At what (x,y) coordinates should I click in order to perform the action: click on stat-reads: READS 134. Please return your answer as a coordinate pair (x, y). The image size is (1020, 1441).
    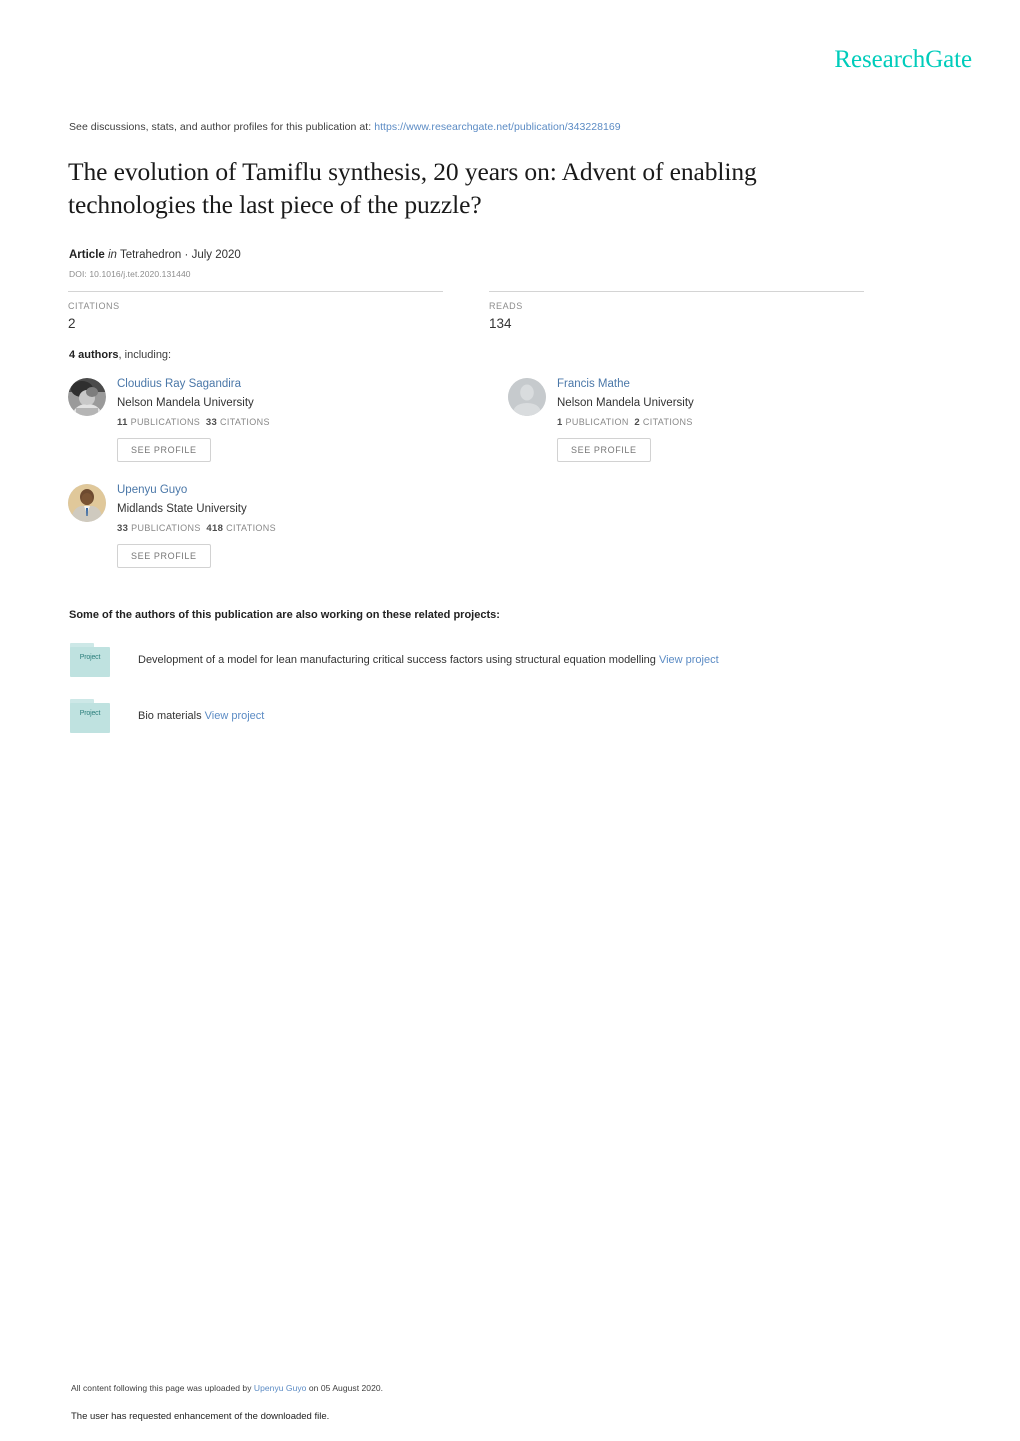
    Looking at the image, I should click on (676, 311).